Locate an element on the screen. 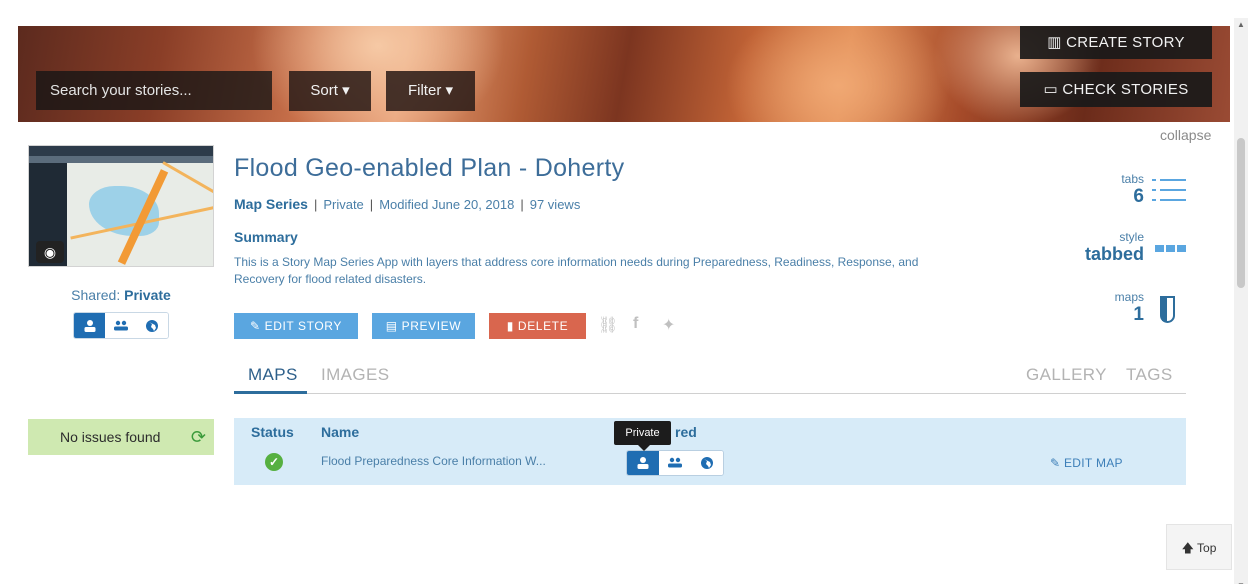 Image resolution: width=1248 pixels, height=584 pixels. map-share-toggle is located at coordinates (675, 463).